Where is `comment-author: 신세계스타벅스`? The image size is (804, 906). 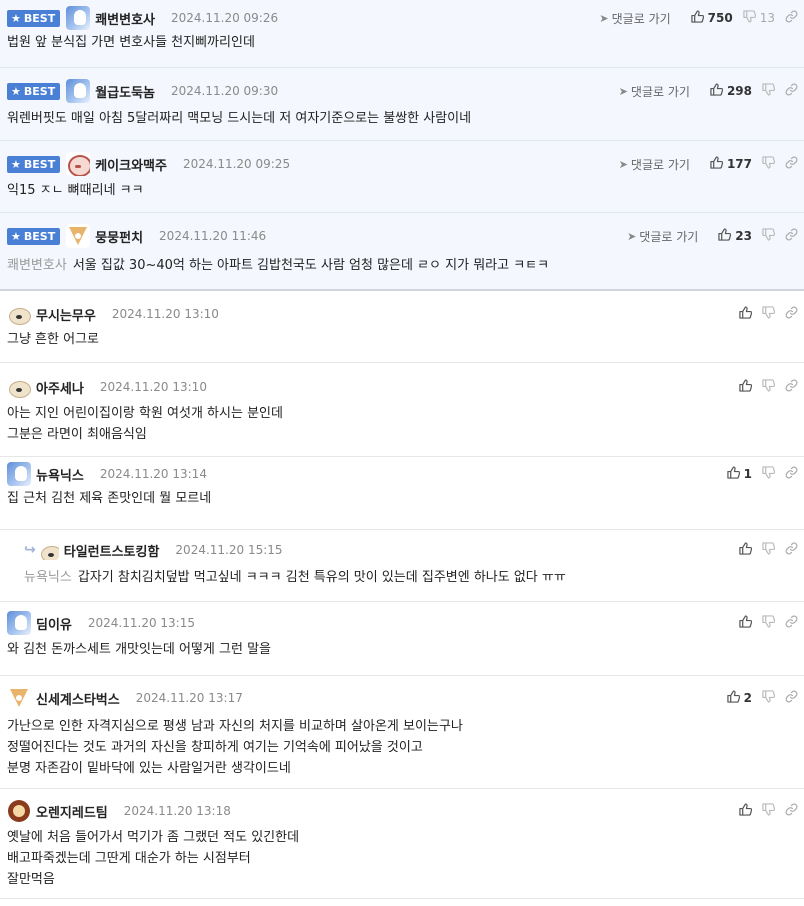 comment-author: 신세계스타벅스 is located at coordinates (78, 698).